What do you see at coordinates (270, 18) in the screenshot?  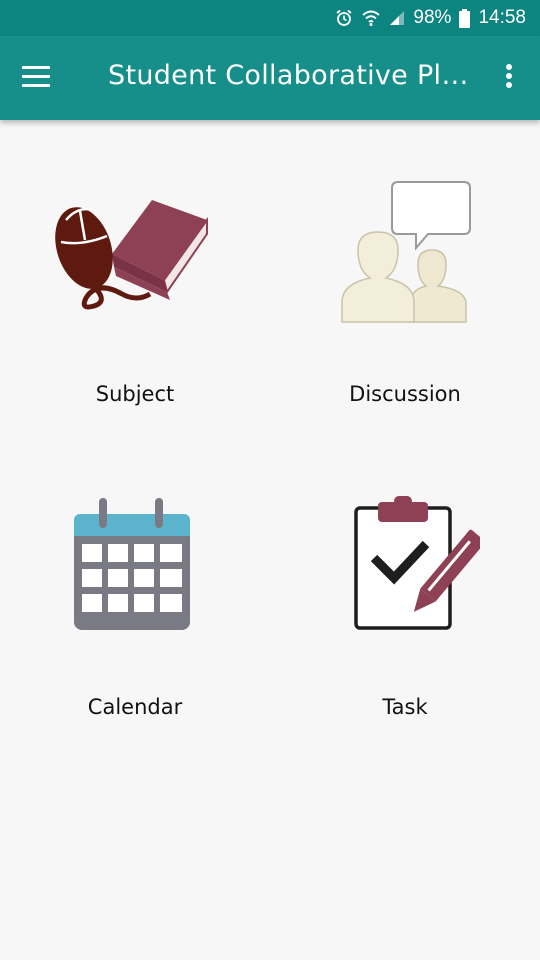 I see `status-bar: 98% 14:58` at bounding box center [270, 18].